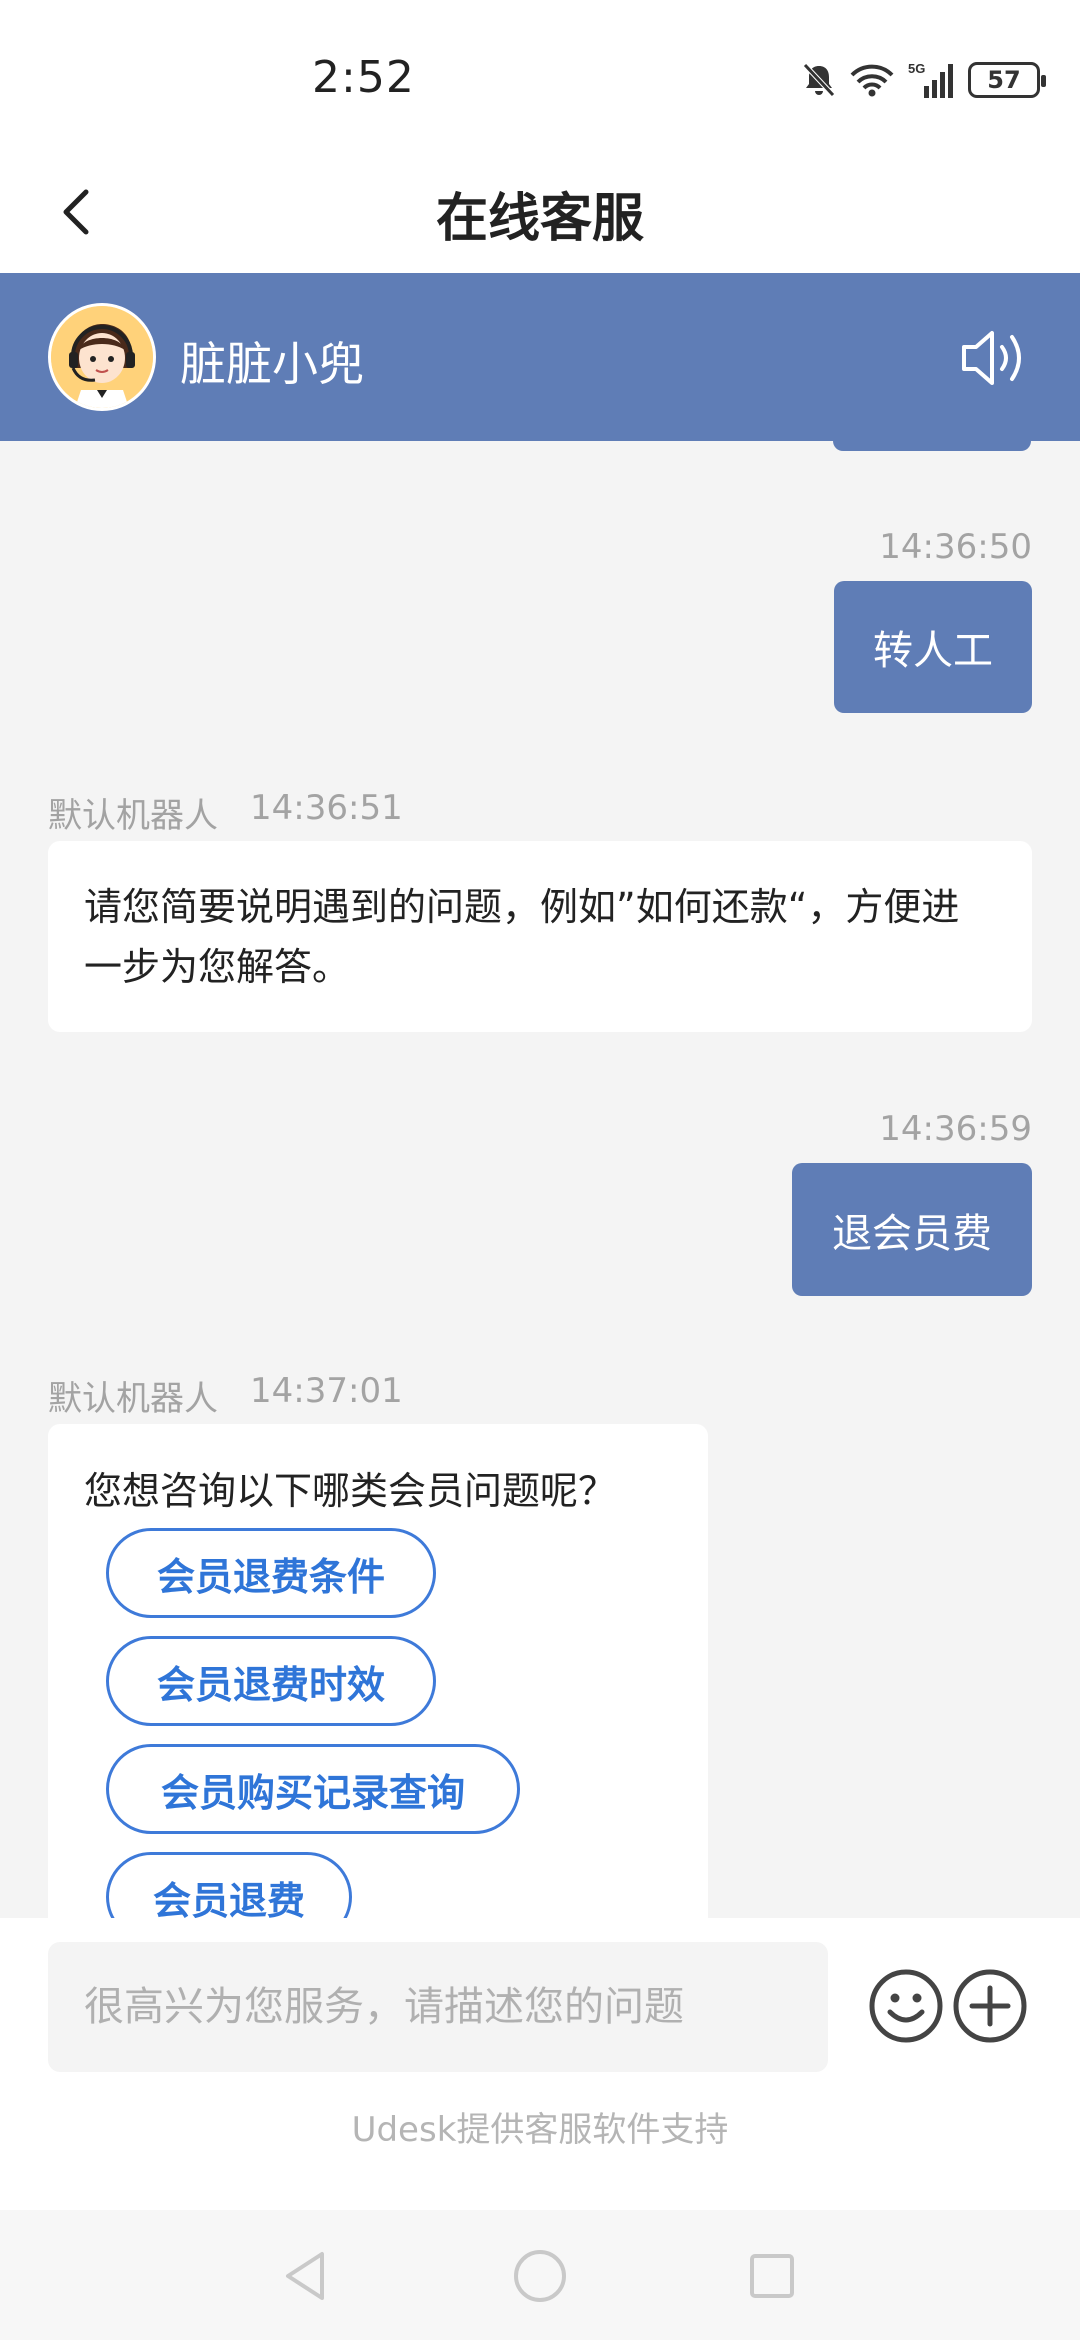 Image resolution: width=1080 pixels, height=2340 pixels. Describe the element at coordinates (326, 808) in the screenshot. I see `message-timestamp: 14:36:51` at that location.